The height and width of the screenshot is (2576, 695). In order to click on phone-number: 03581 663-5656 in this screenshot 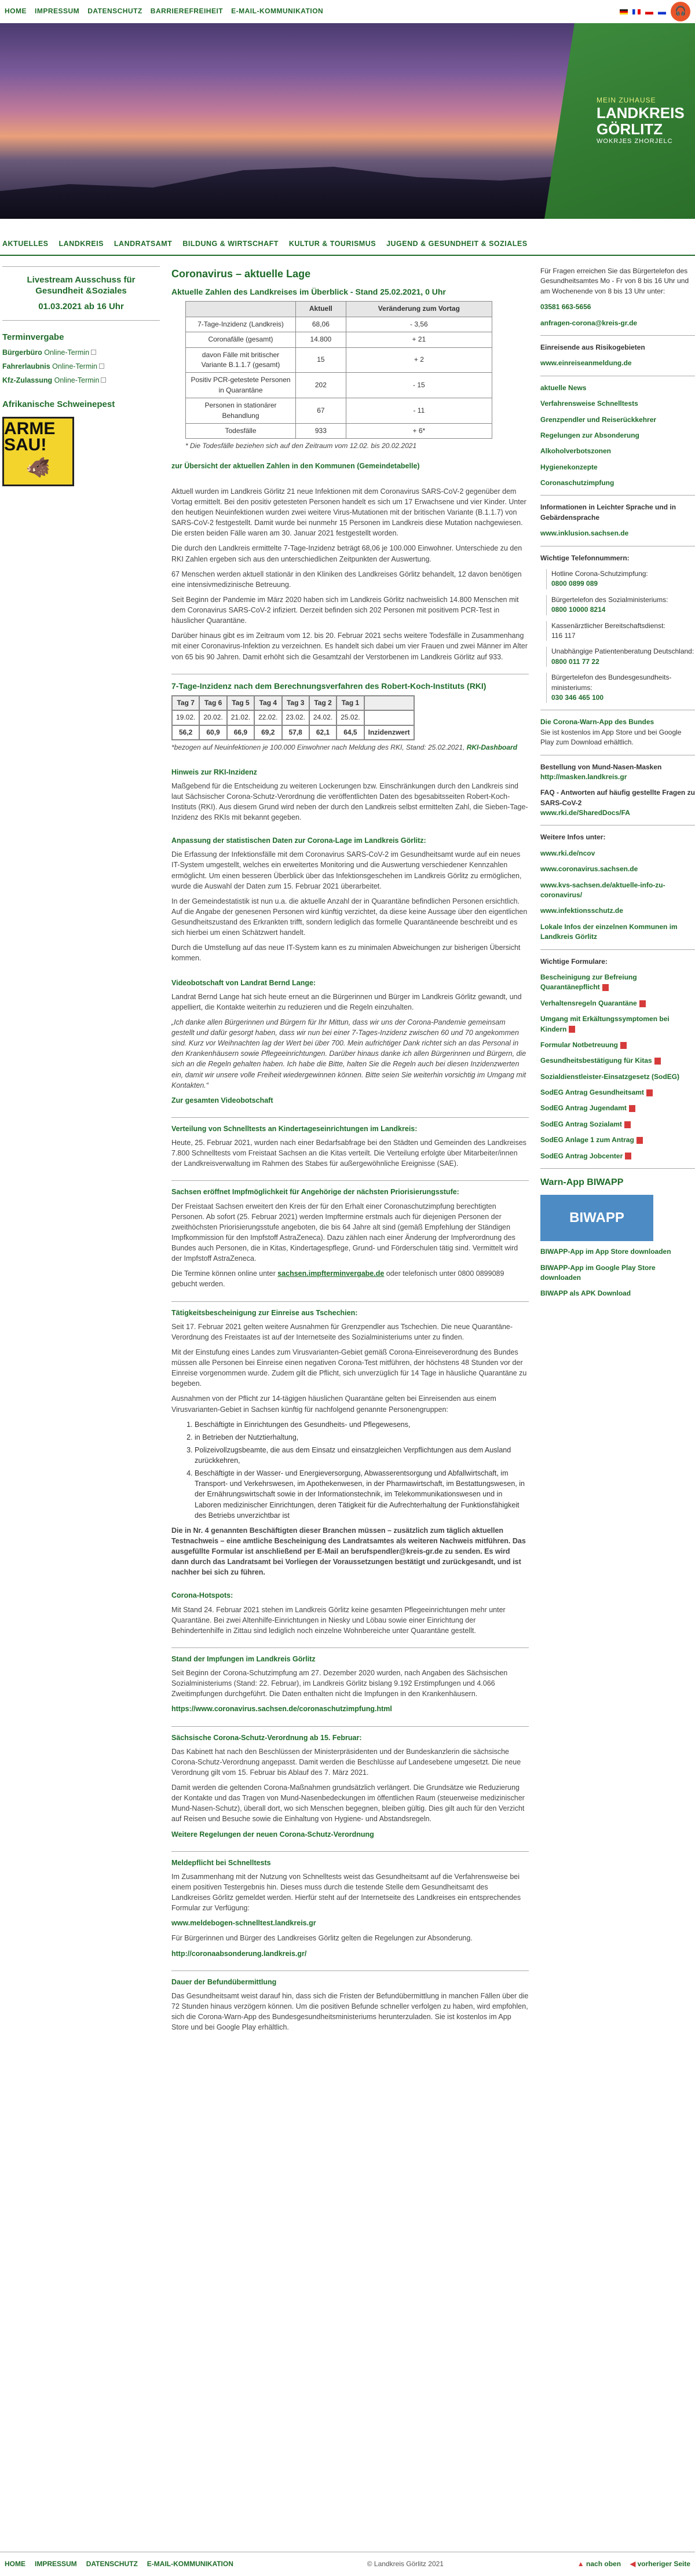, I will do `click(565, 307)`.